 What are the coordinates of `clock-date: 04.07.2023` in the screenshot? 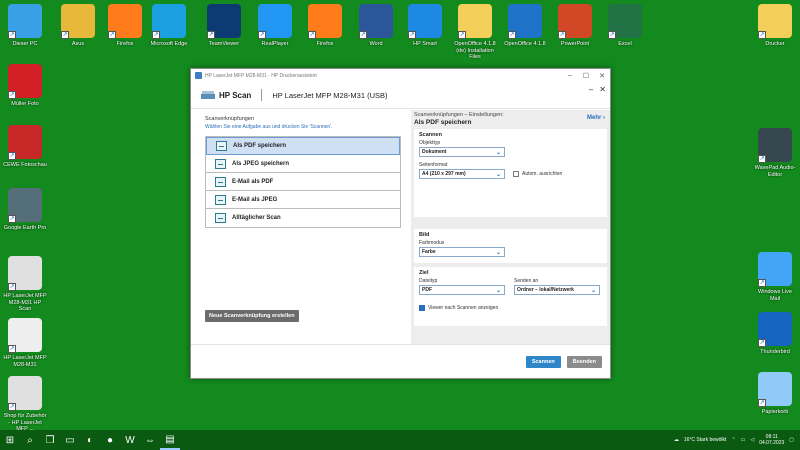 It's located at (772, 443).